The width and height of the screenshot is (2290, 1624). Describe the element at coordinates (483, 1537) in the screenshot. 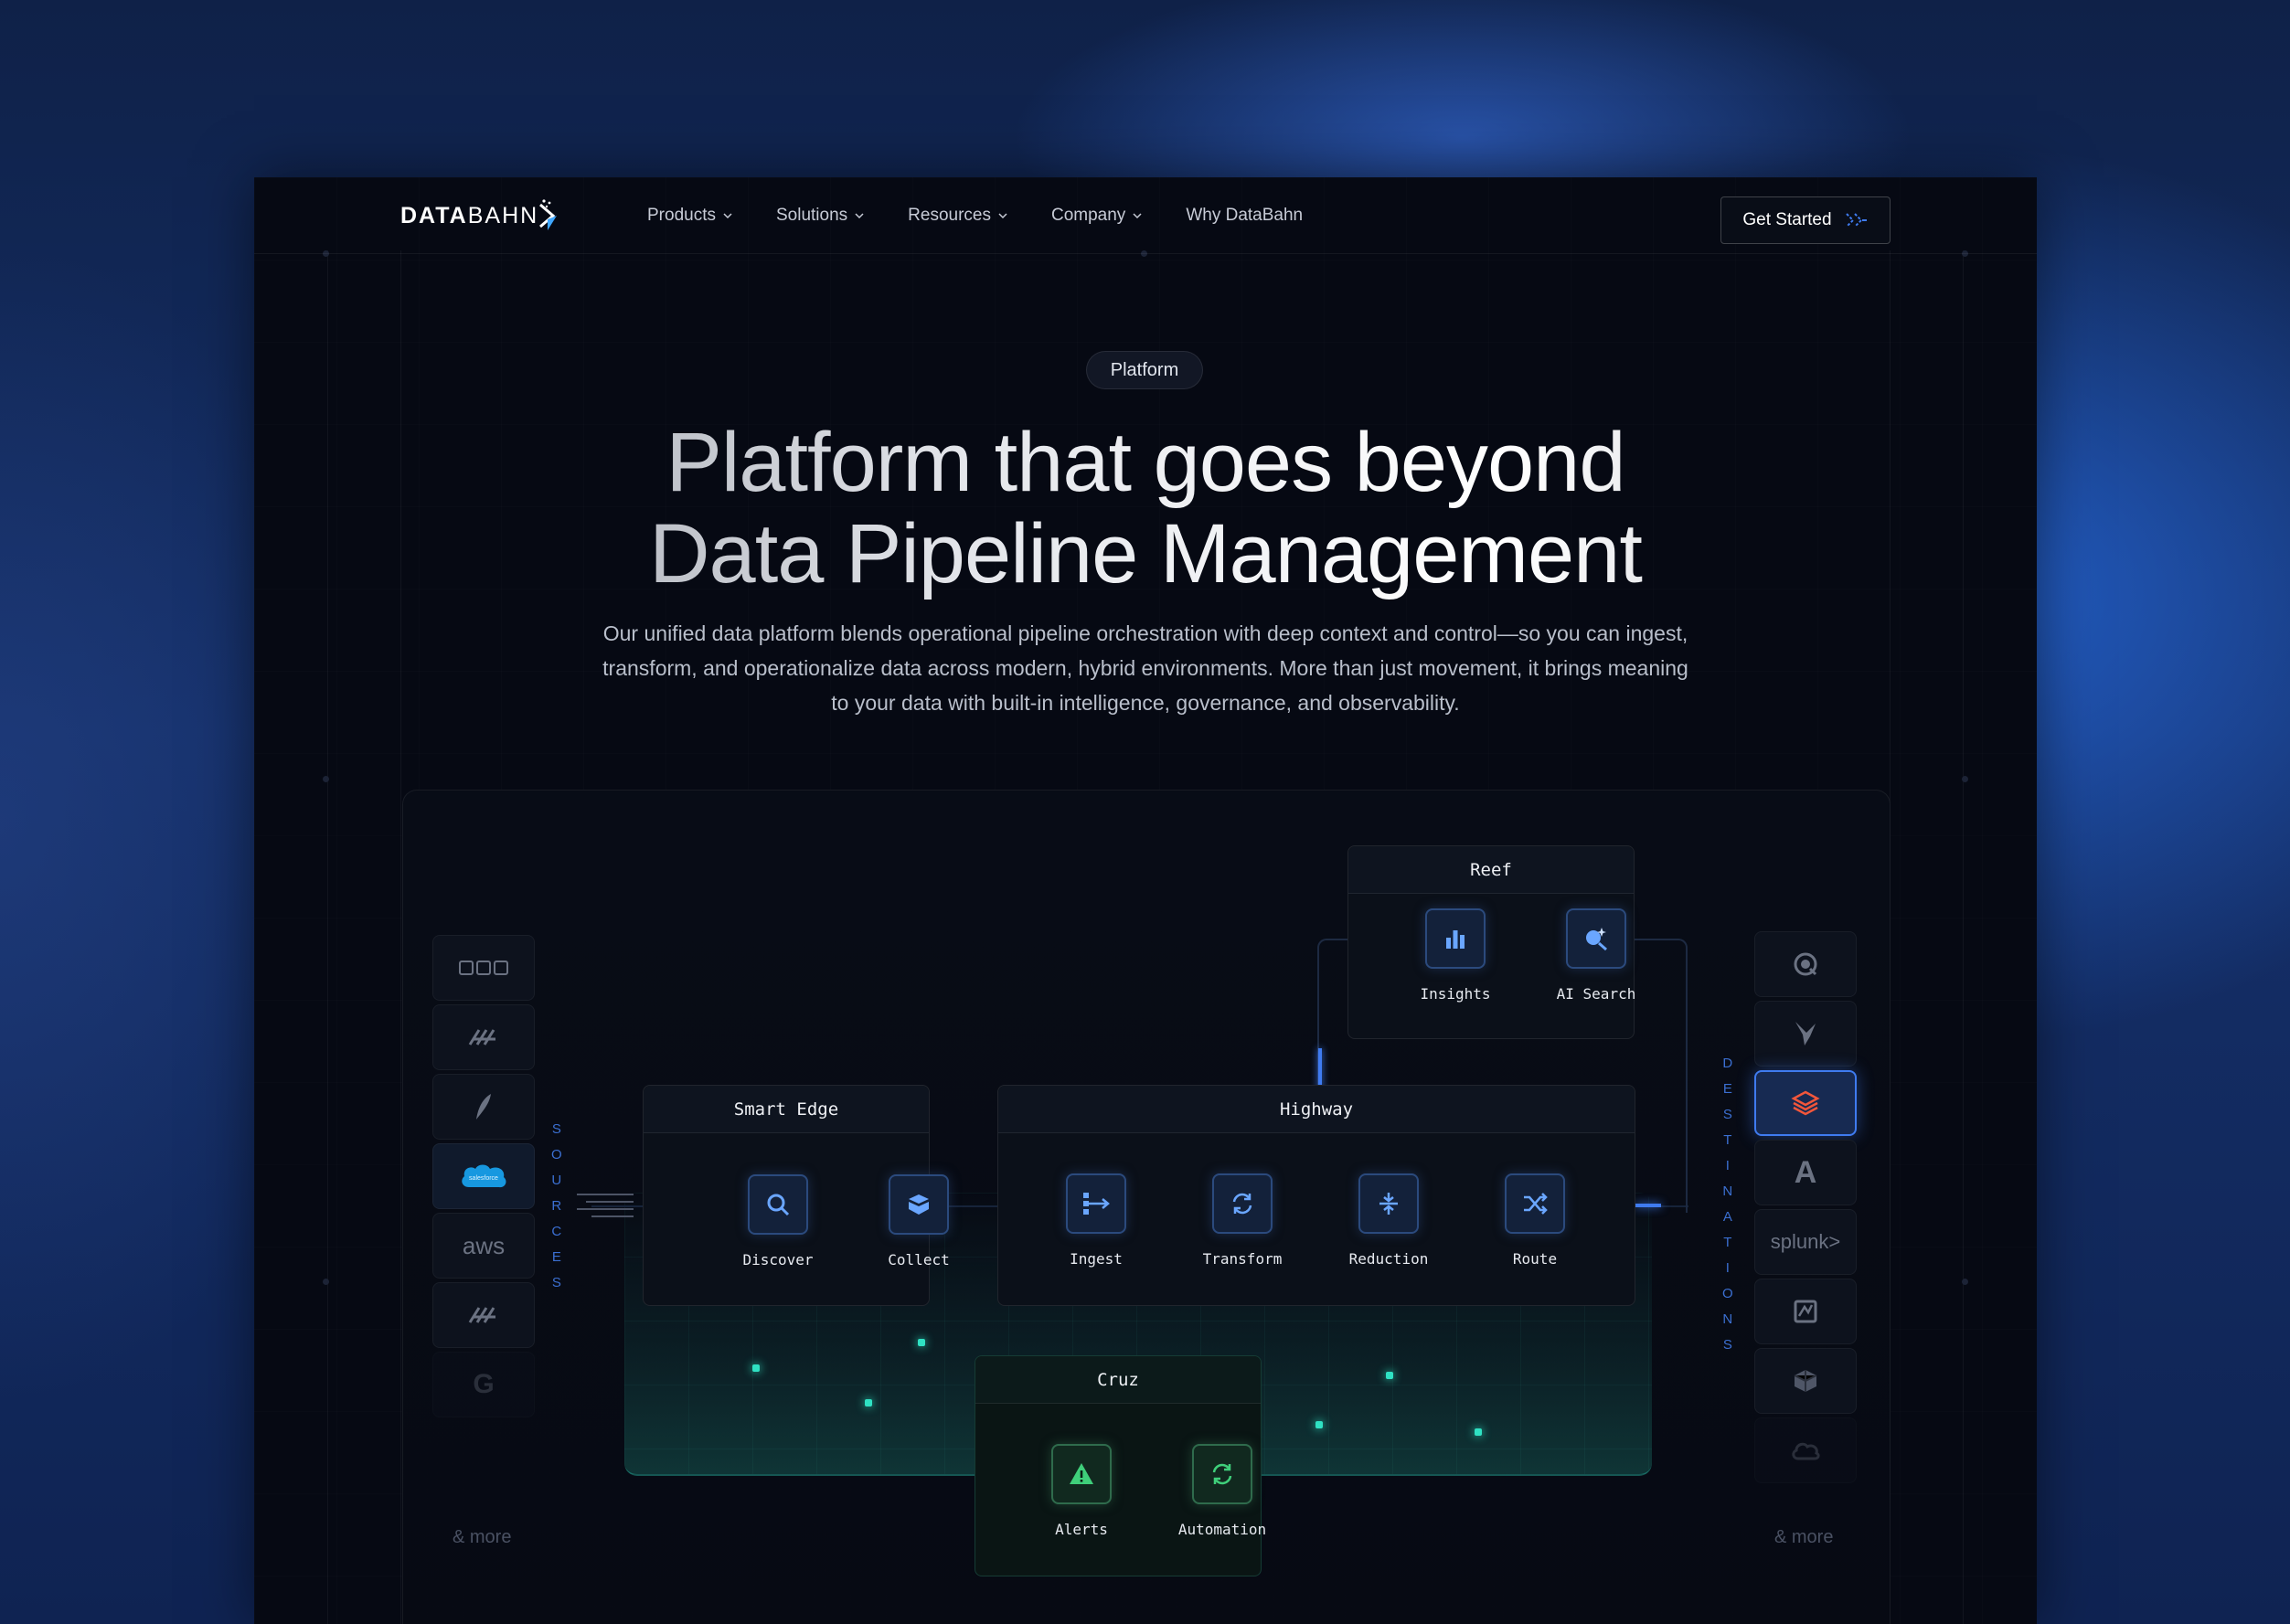

I see `sources-more-label: & more` at that location.